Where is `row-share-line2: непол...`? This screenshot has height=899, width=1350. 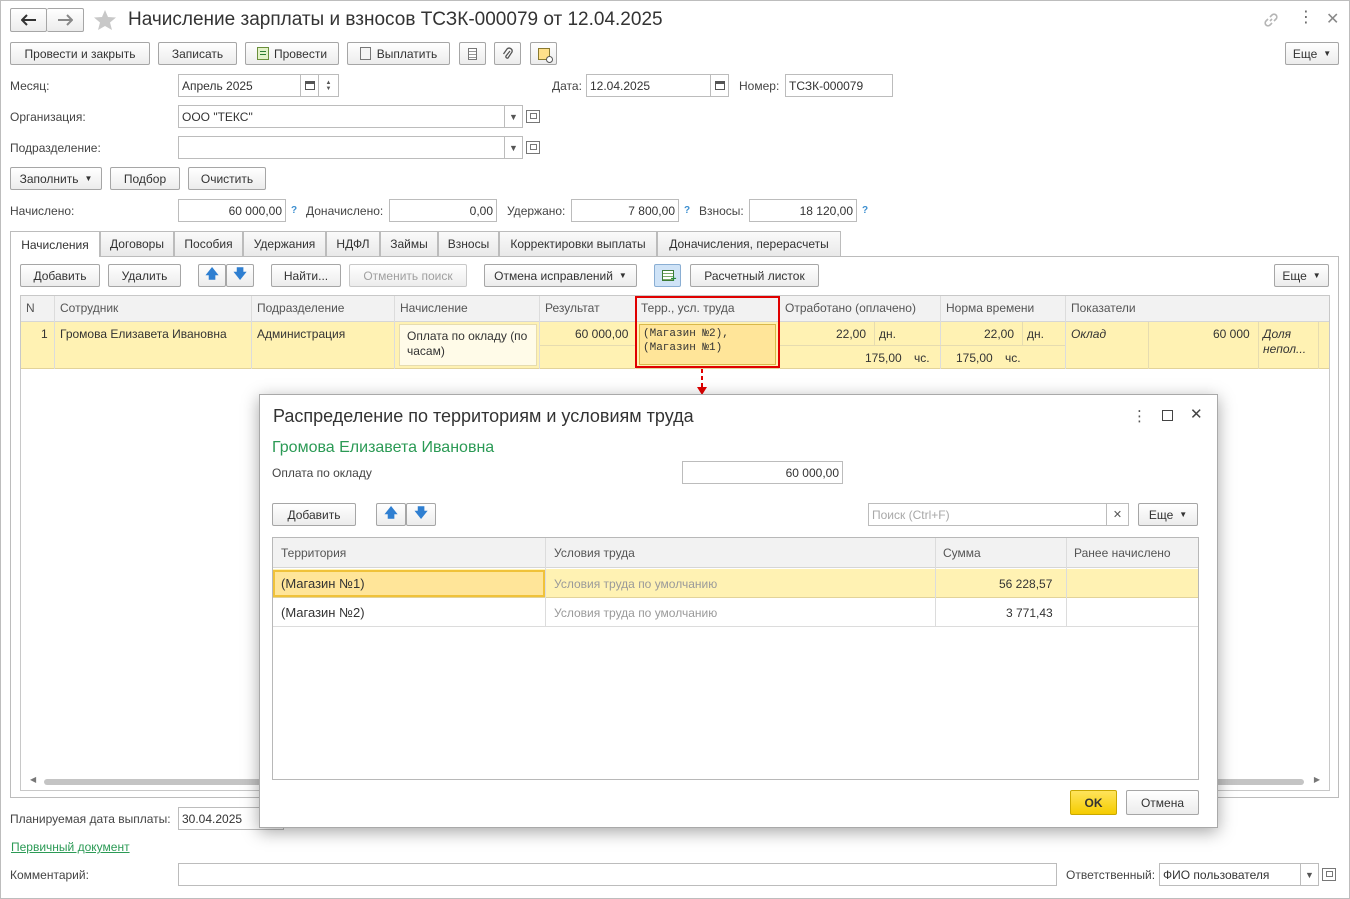
row-share-line2: непол... is located at coordinates (1285, 349).